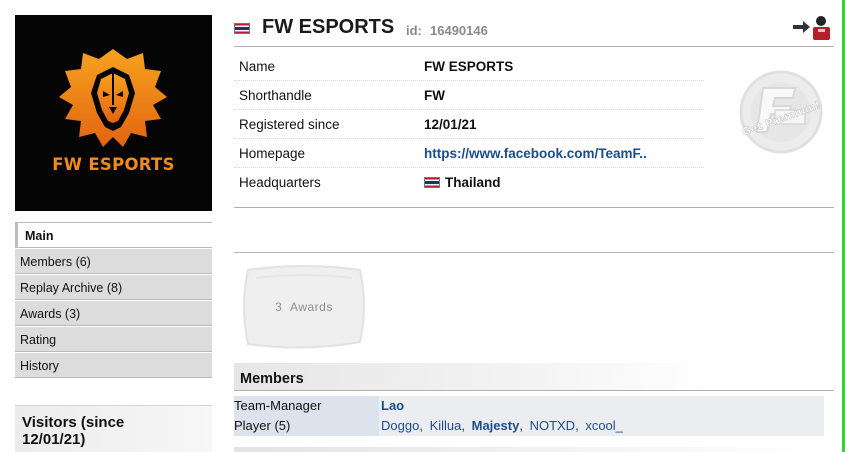  I want to click on awards-divider, so click(534, 252).